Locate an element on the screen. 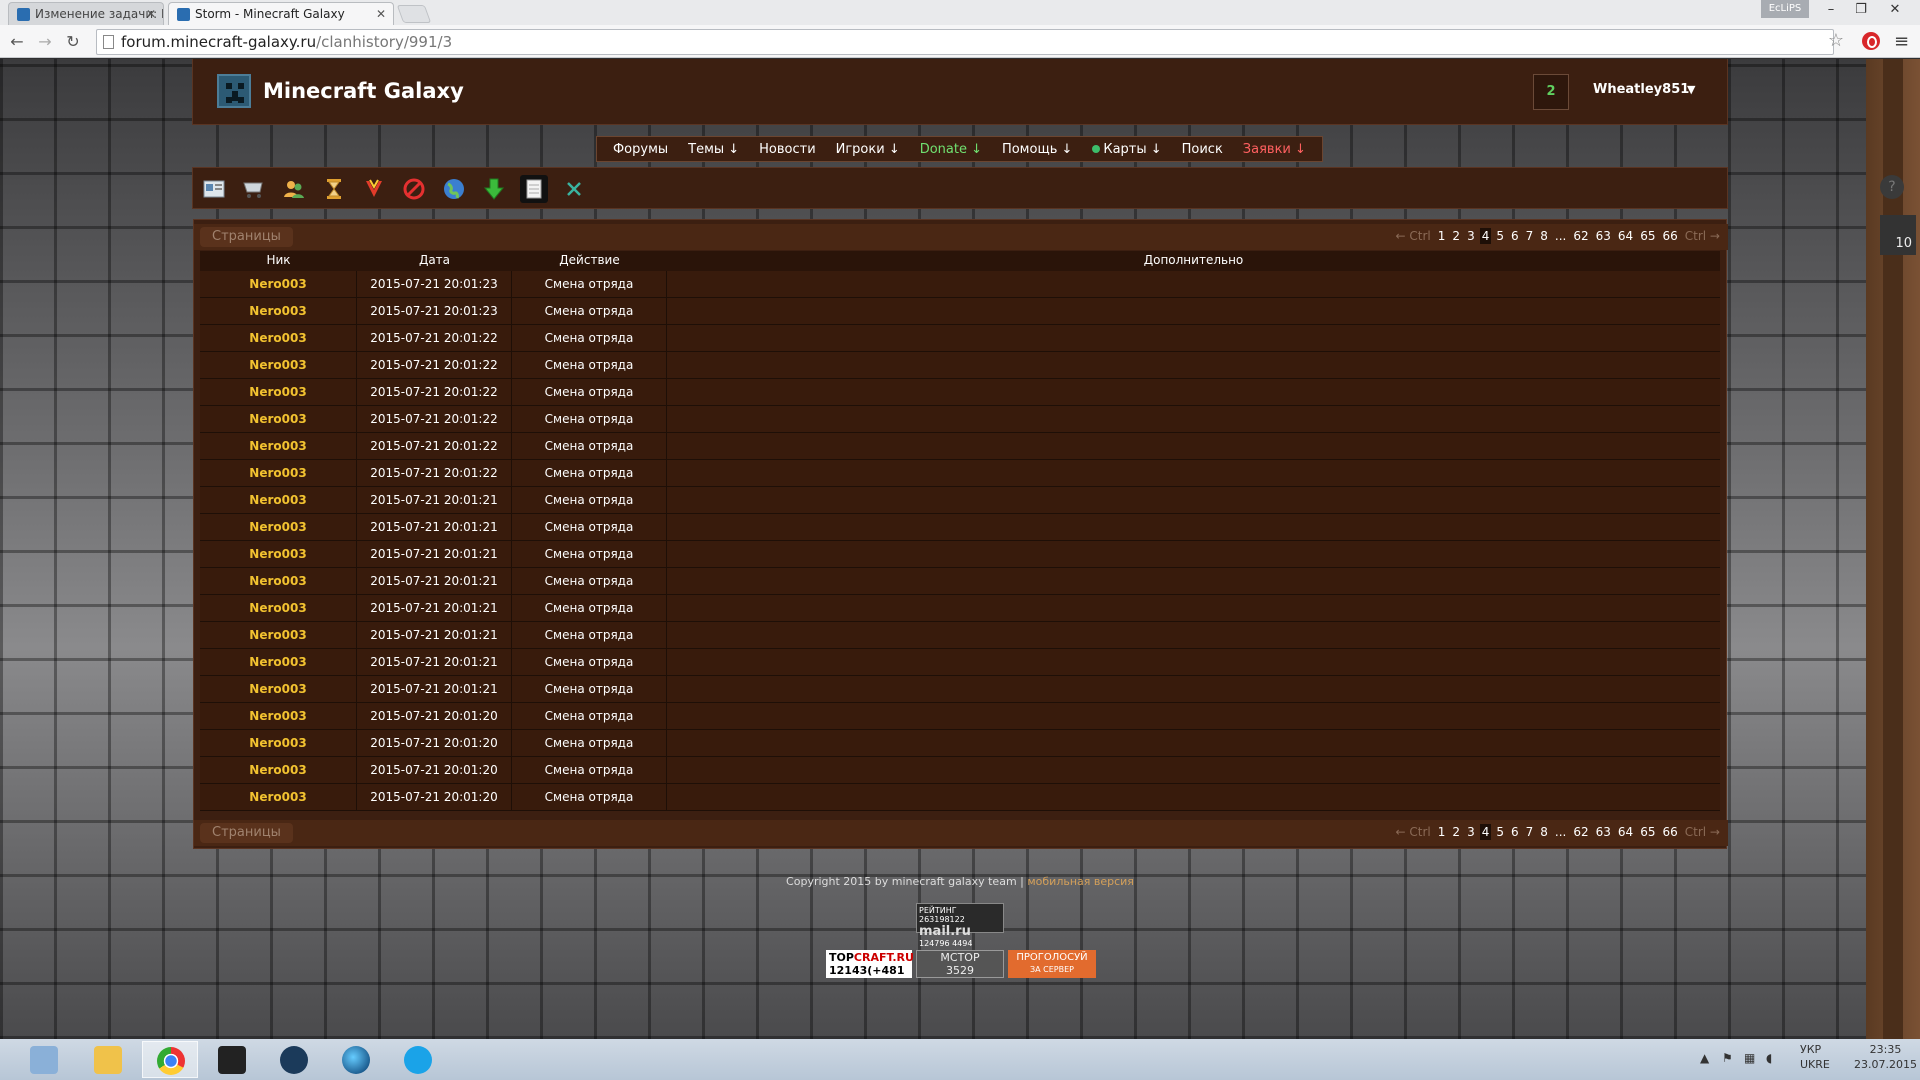 This screenshot has height=1080, width=1920. nav-maps: Карты ↓ is located at coordinates (1127, 149).